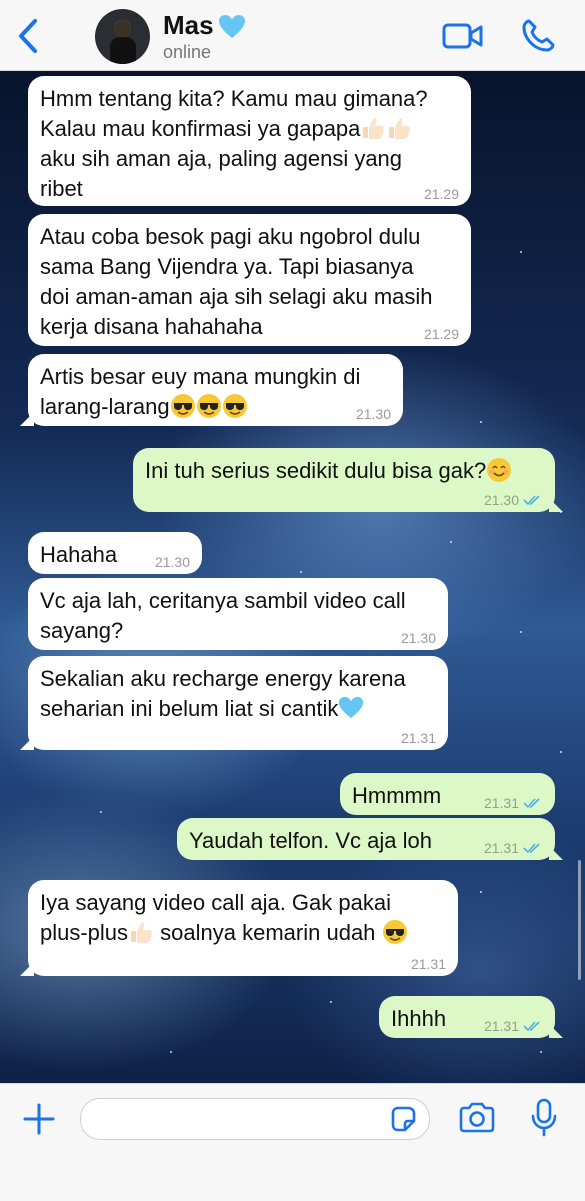 Image resolution: width=585 pixels, height=1201 pixels. I want to click on message-outgoing: Hmmmm 21.31, so click(447, 794).